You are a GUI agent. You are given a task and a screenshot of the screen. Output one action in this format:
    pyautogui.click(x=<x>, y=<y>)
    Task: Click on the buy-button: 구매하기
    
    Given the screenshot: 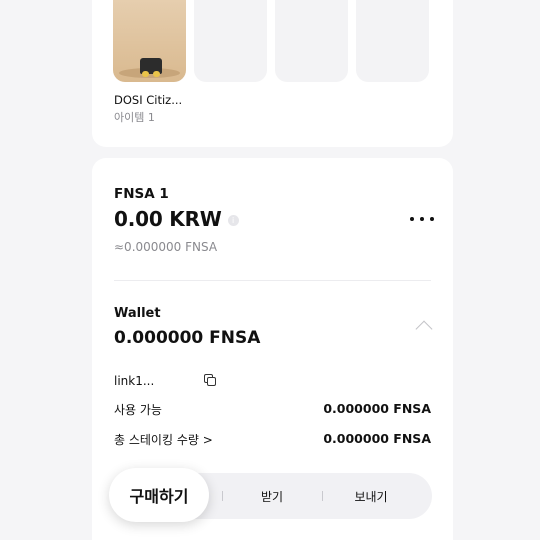 What is the action you would take?
    pyautogui.click(x=159, y=495)
    